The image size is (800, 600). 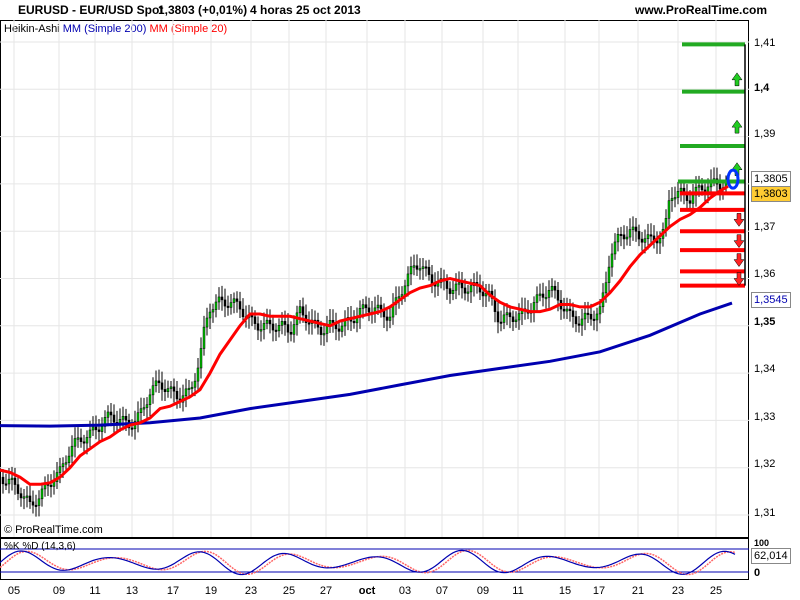 I want to click on y-tick: 1,41, so click(x=765, y=43).